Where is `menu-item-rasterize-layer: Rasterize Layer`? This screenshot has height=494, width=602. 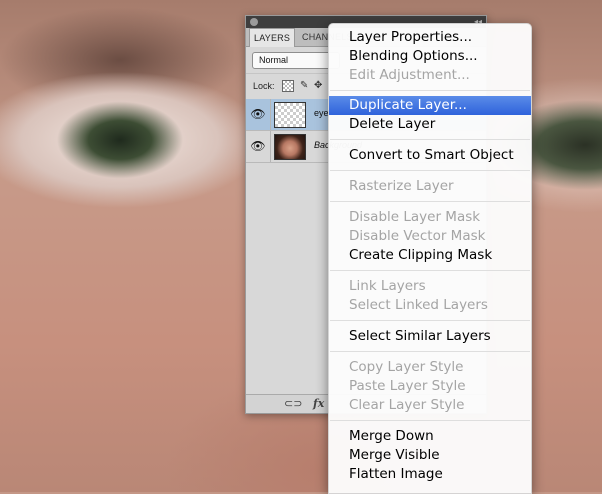
menu-item-rasterize-layer: Rasterize Layer is located at coordinates (430, 186).